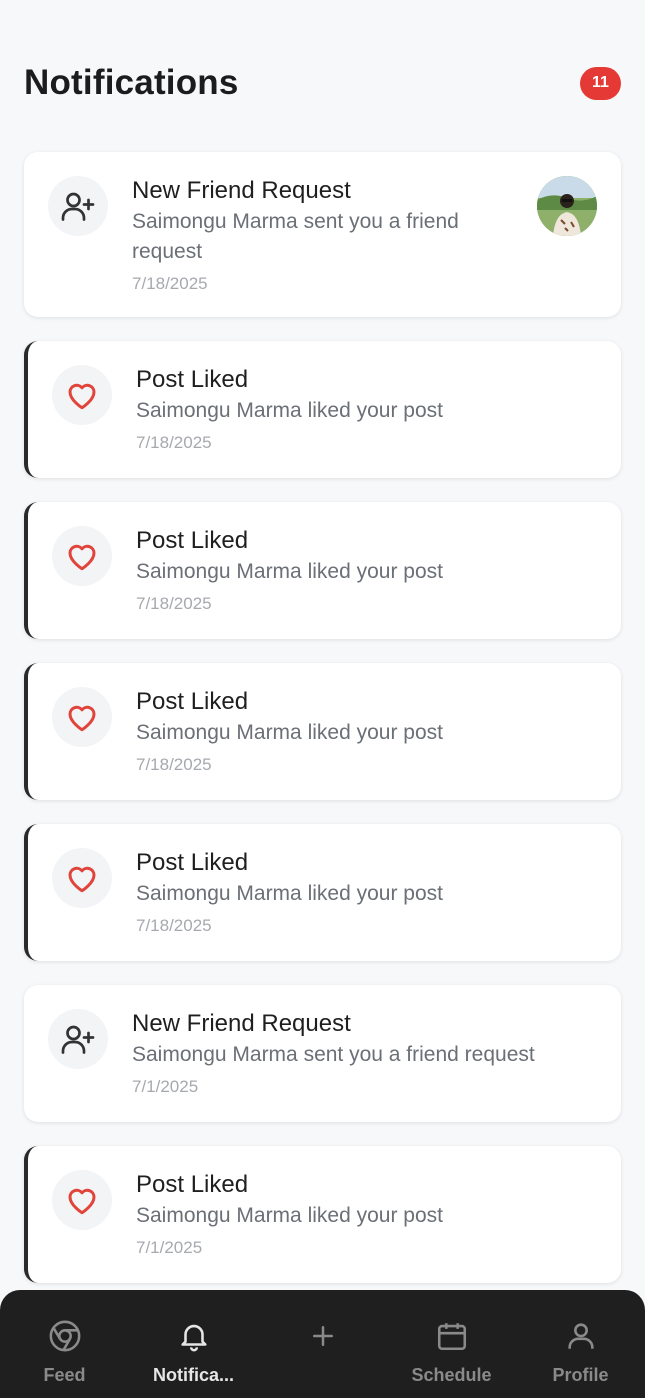 The height and width of the screenshot is (1398, 645). What do you see at coordinates (64, 1375) in the screenshot?
I see `tab-label: Feed` at bounding box center [64, 1375].